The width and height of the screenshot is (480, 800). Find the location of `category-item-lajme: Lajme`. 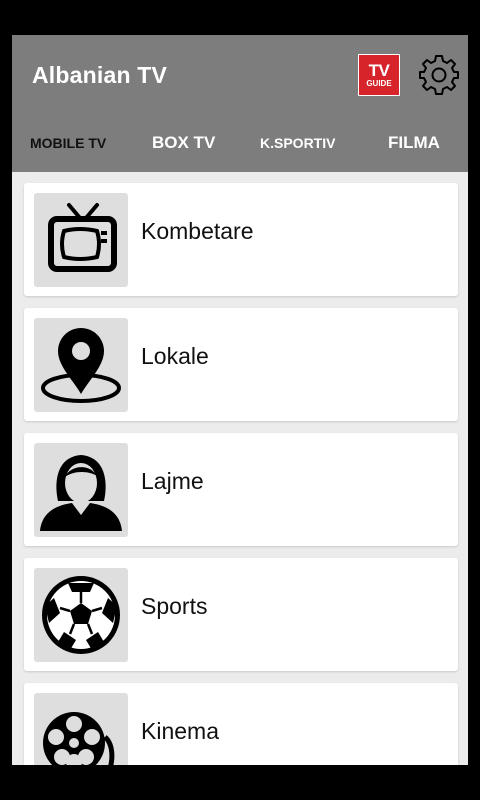

category-item-lajme: Lajme is located at coordinates (241, 489).